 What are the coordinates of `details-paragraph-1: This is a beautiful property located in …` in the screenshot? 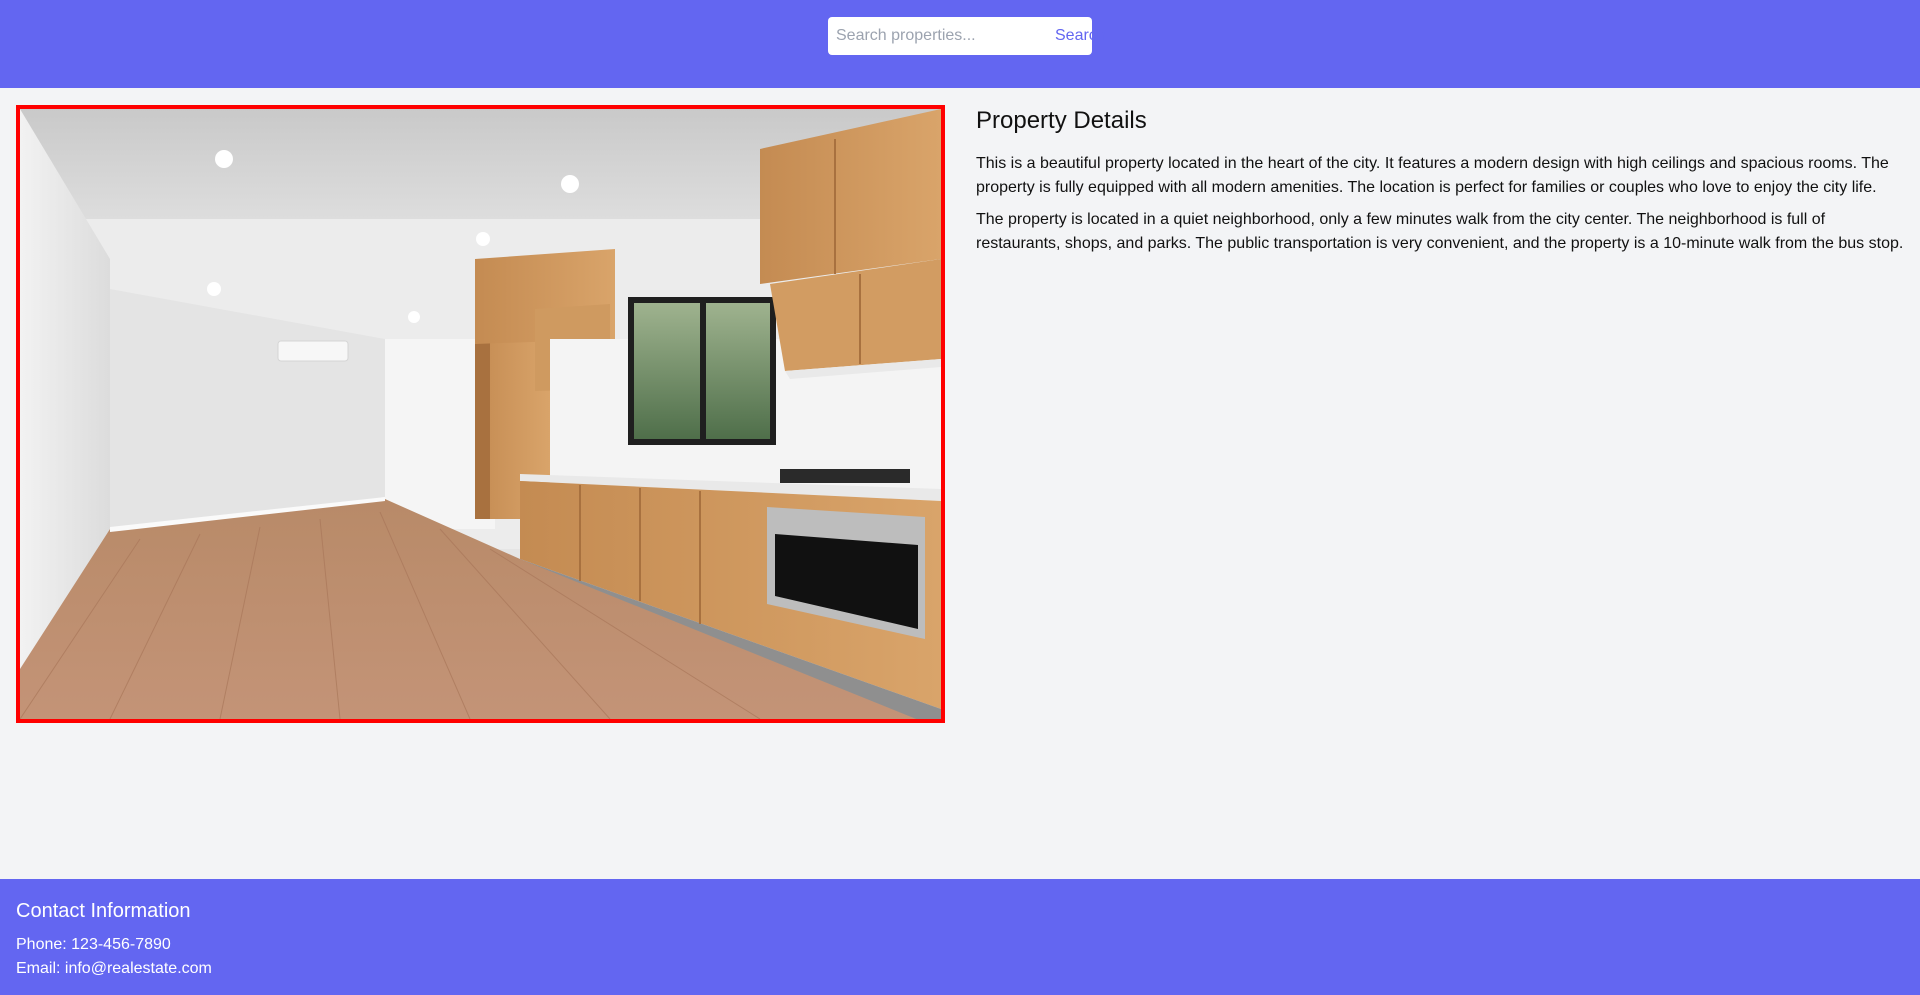 It's located at (1432, 175).